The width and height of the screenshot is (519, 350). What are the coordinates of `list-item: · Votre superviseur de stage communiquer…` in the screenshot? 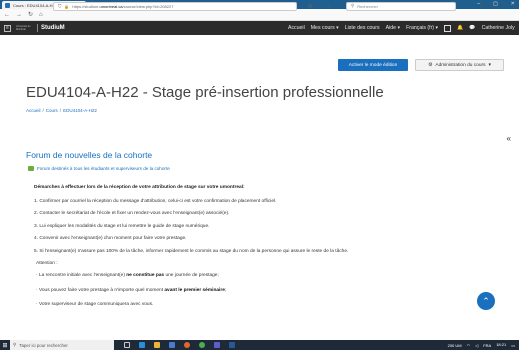 It's located at (95, 305).